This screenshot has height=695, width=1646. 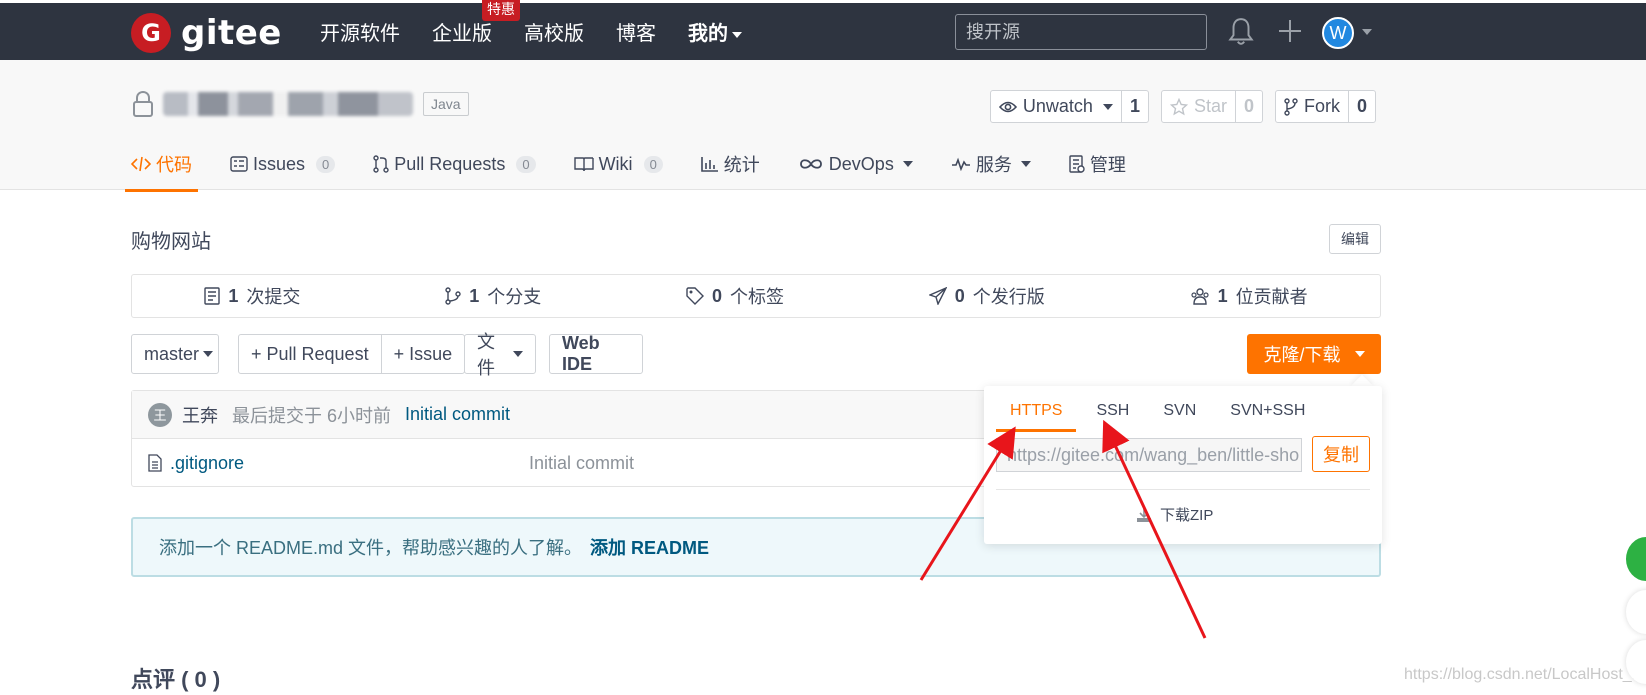 What do you see at coordinates (1355, 239) in the screenshot?
I see `edit-description-button: 编辑` at bounding box center [1355, 239].